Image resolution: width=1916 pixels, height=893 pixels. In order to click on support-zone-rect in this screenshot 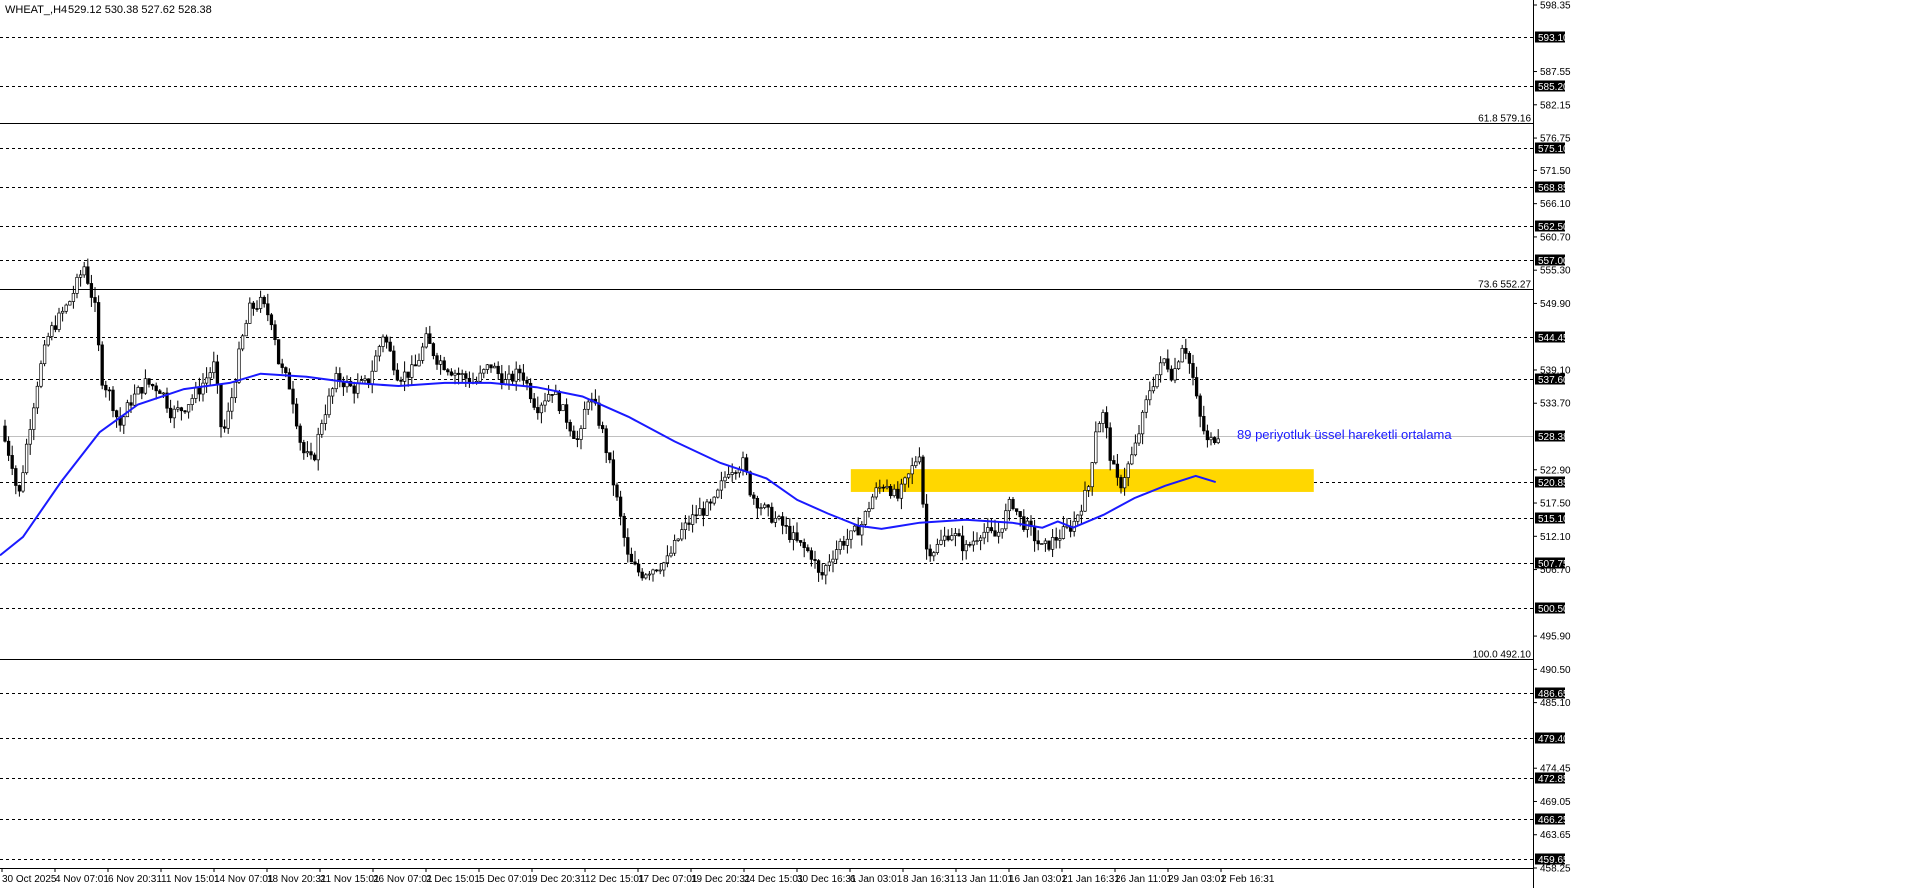, I will do `click(1082, 480)`.